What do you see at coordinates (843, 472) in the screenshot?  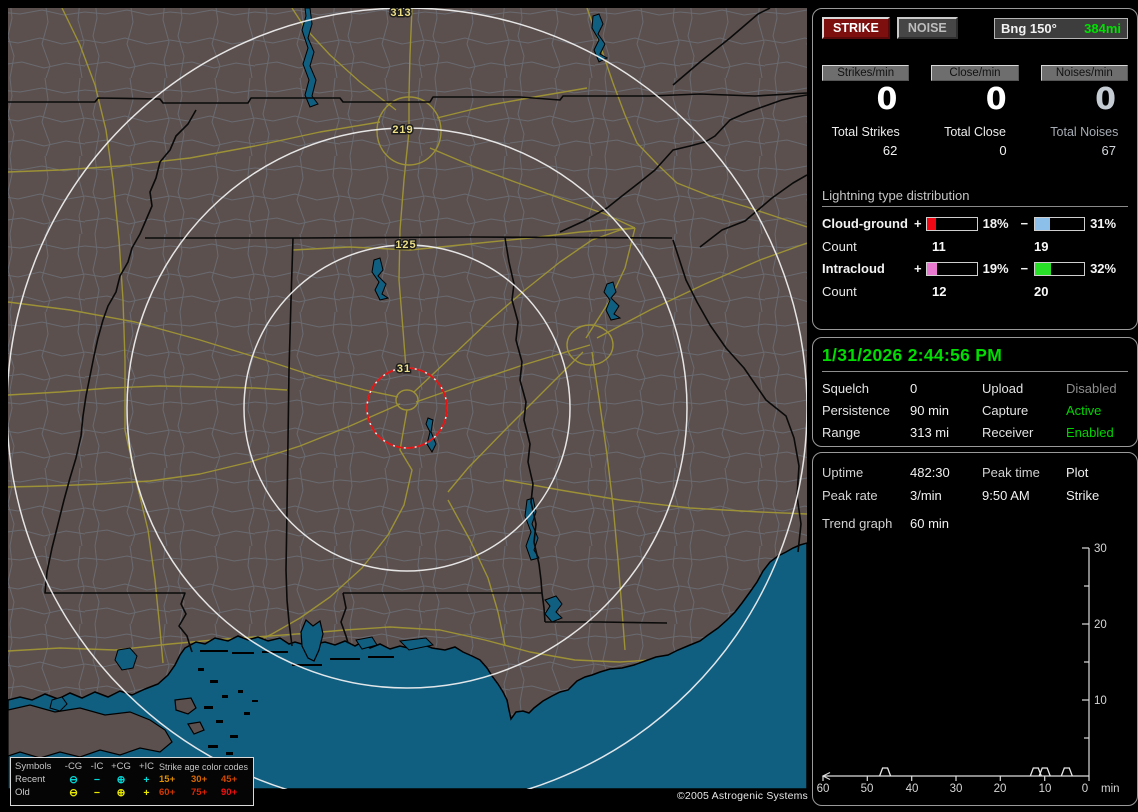 I see `uptime-label: Uptime` at bounding box center [843, 472].